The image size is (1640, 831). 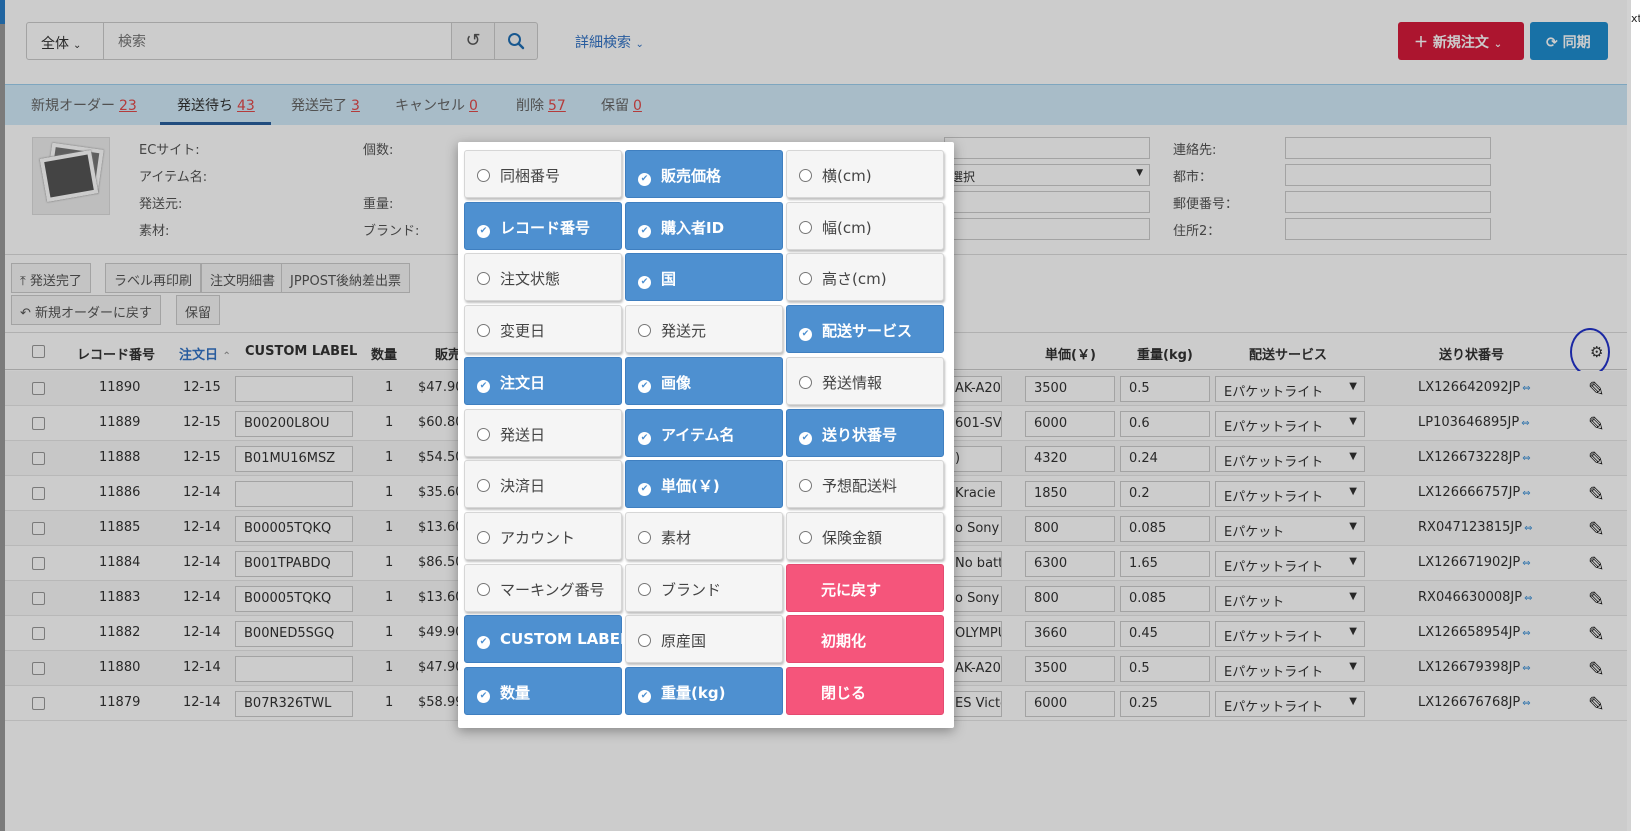 What do you see at coordinates (1633, 415) in the screenshot?
I see `right-edge-strip: xt` at bounding box center [1633, 415].